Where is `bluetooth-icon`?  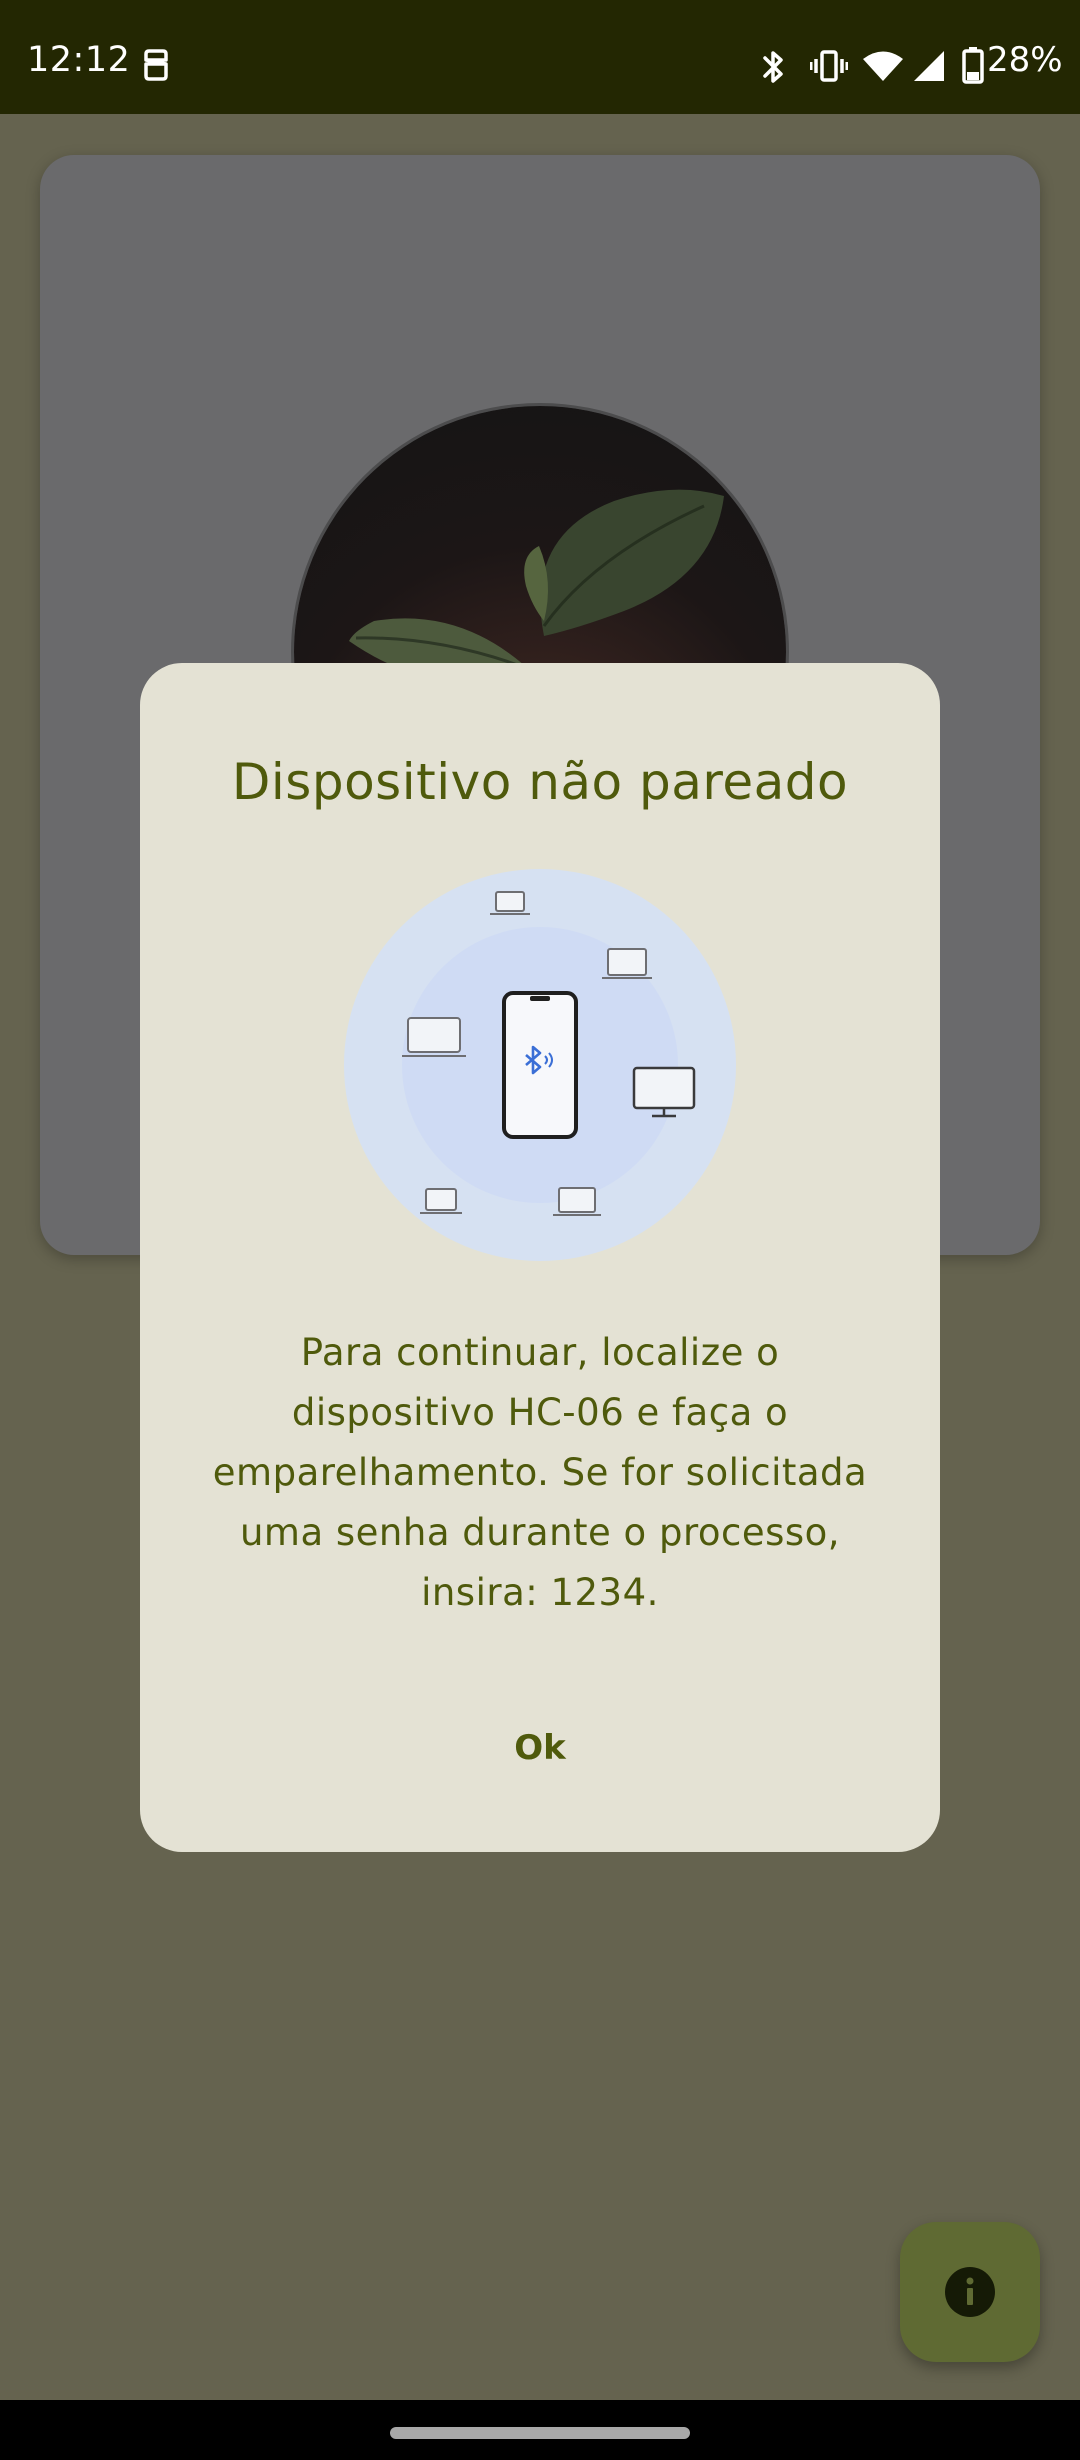
bluetooth-icon is located at coordinates (773, 67).